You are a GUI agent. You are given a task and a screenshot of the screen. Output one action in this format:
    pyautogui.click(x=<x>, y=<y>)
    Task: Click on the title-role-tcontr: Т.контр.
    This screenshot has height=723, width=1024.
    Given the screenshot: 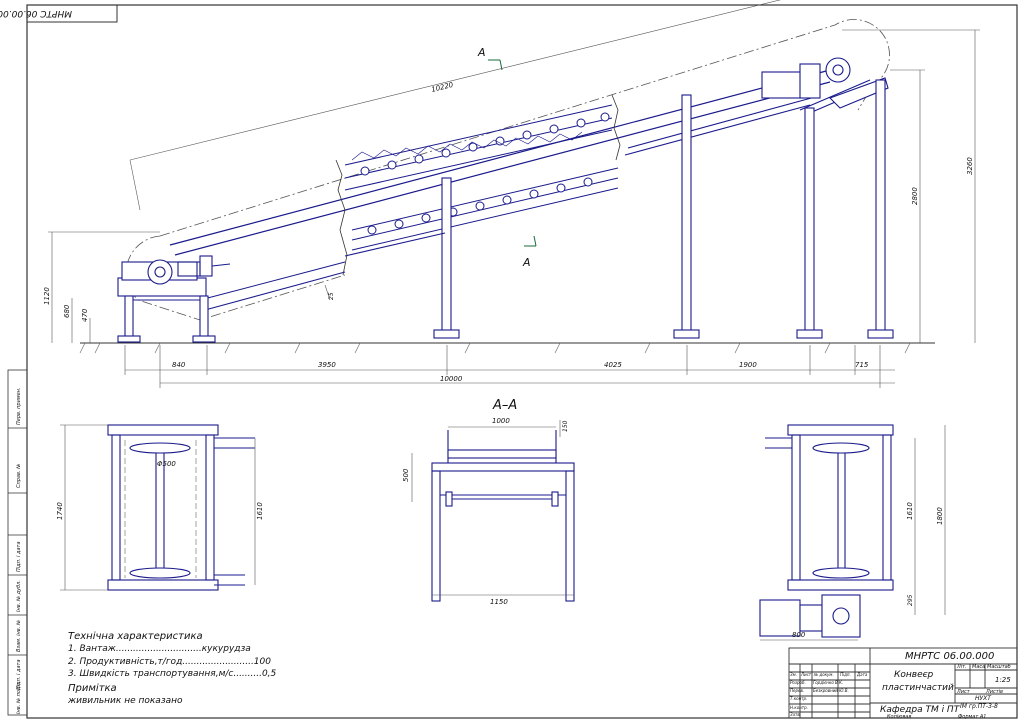 What is the action you would take?
    pyautogui.click(x=799, y=698)
    